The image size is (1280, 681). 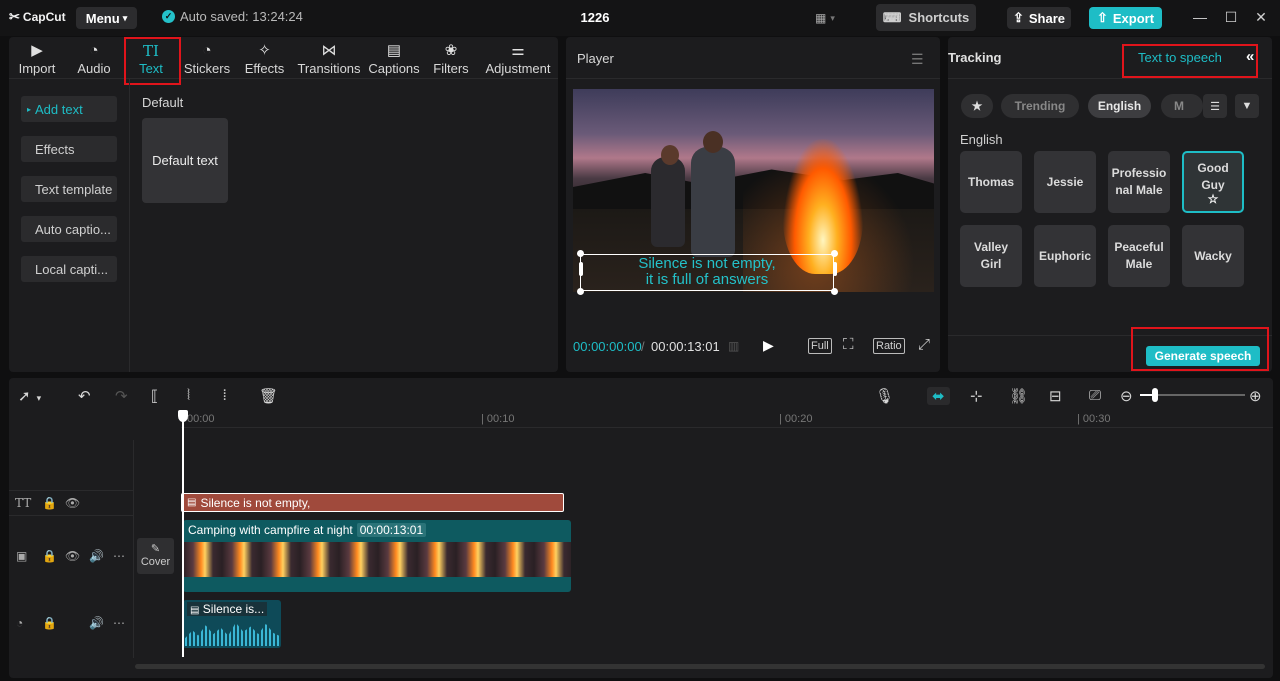 What do you see at coordinates (820, 346) in the screenshot?
I see `full-quality-button: Full` at bounding box center [820, 346].